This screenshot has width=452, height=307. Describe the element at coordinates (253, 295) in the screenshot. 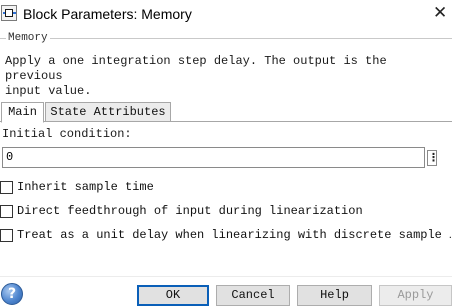

I see `cancel-button: Cancel` at that location.